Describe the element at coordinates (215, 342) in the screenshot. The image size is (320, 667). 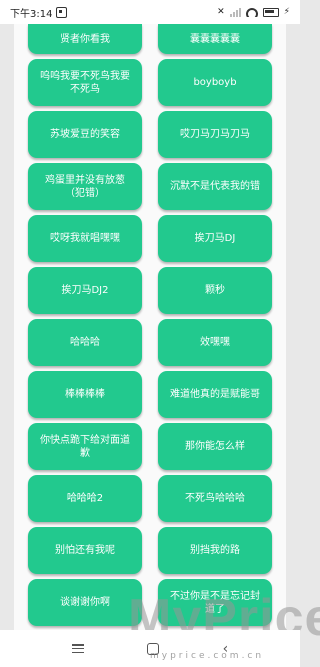
I see `sound-button: 效嘿嘿` at that location.